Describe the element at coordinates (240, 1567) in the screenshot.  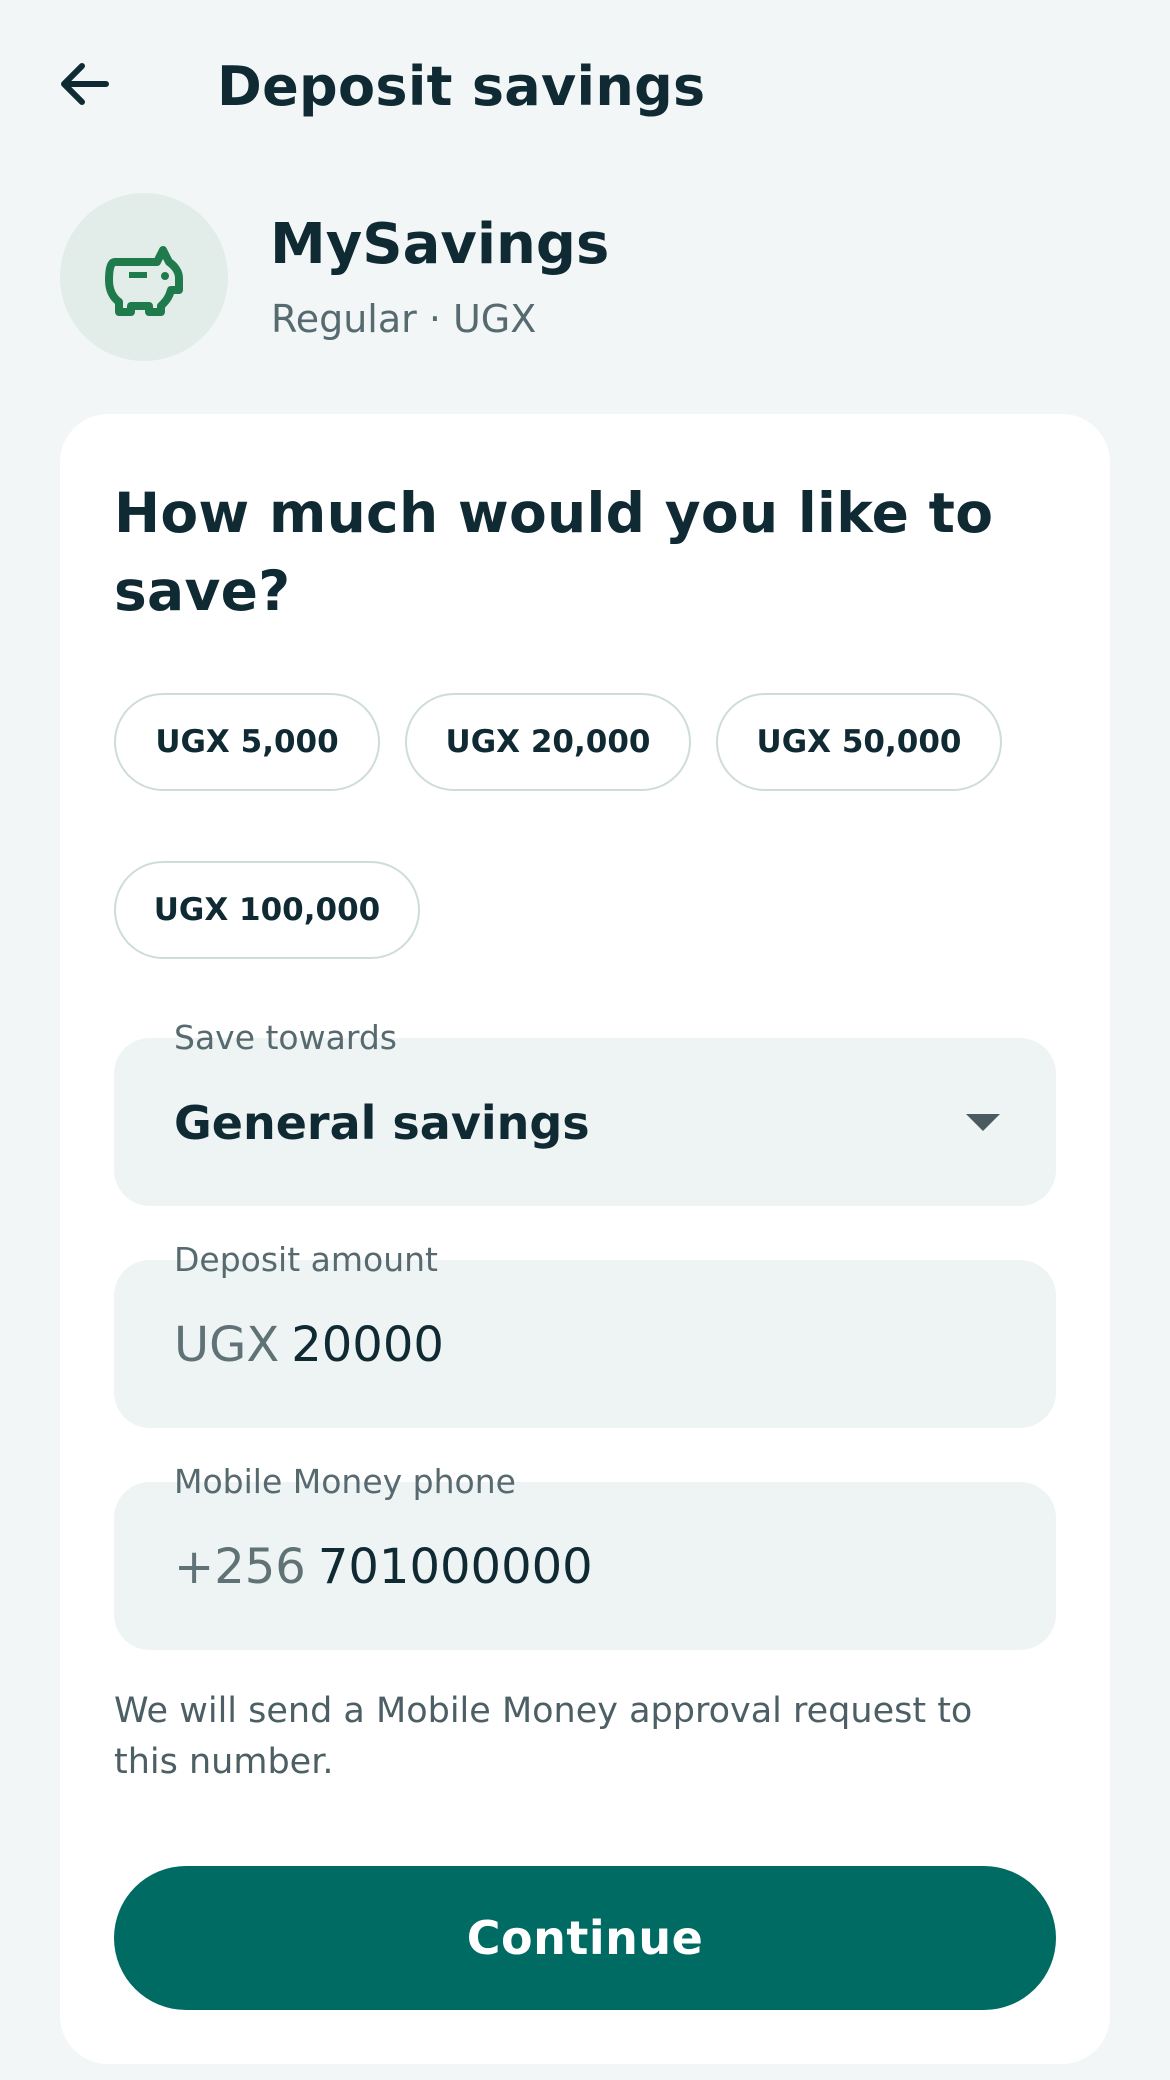
I see `country-code-prefix: +256` at that location.